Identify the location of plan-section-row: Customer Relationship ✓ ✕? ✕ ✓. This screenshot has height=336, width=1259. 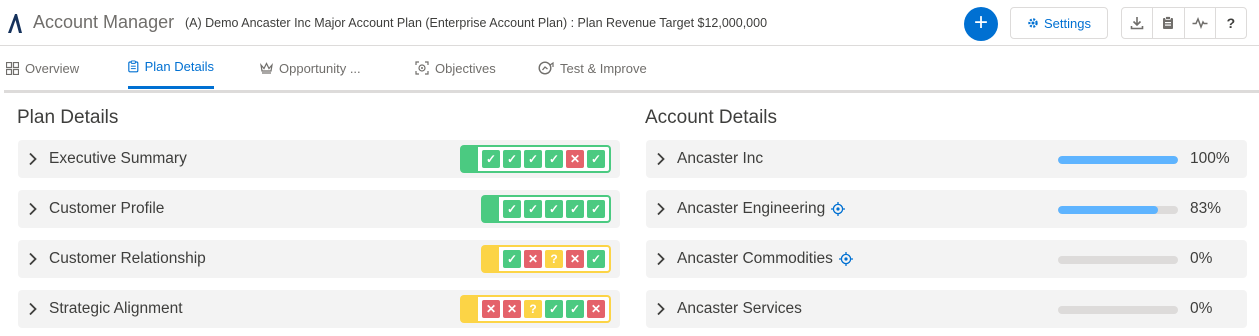
(319, 259).